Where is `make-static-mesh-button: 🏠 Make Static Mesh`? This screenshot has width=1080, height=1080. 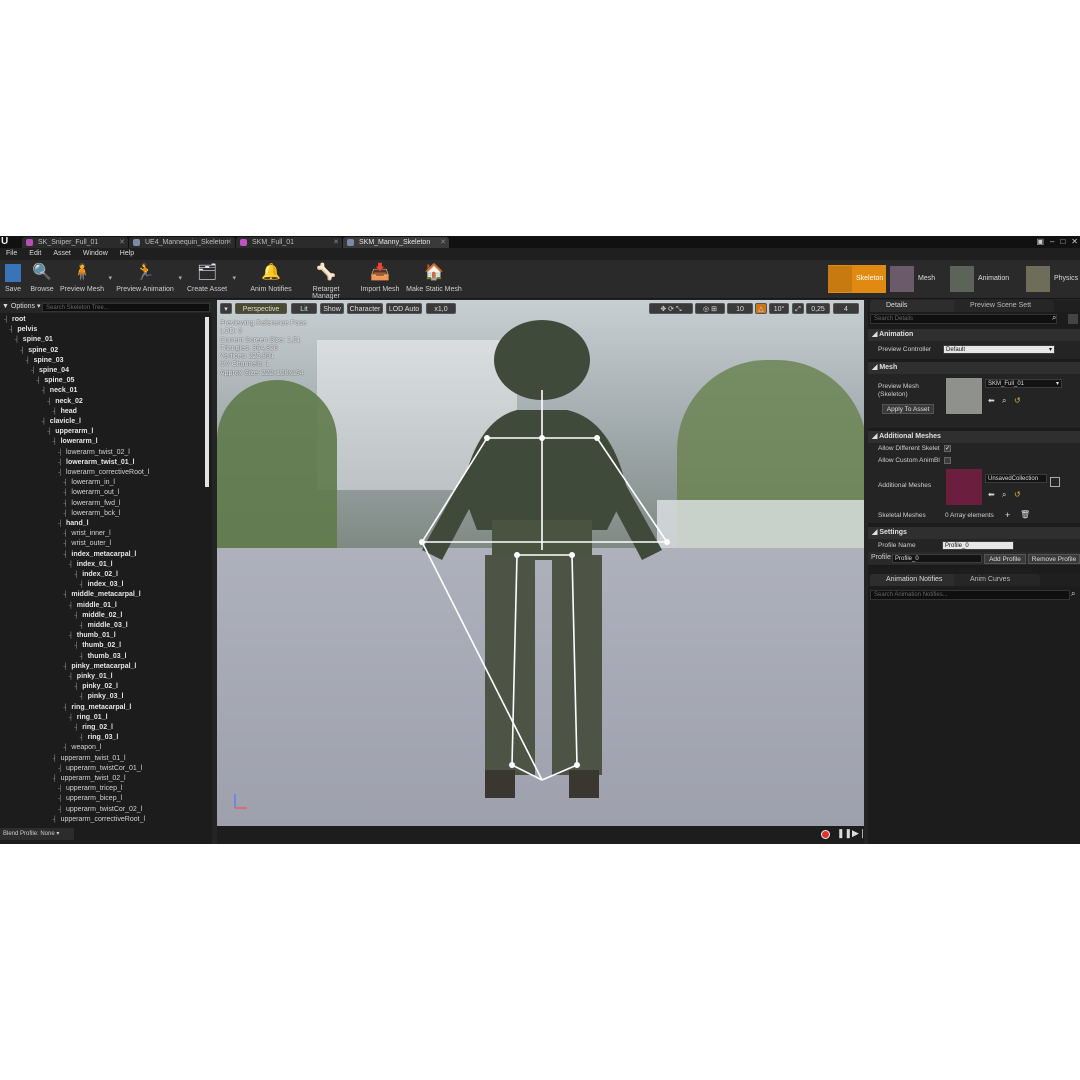 make-static-mesh-button: 🏠 Make Static Mesh is located at coordinates (434, 277).